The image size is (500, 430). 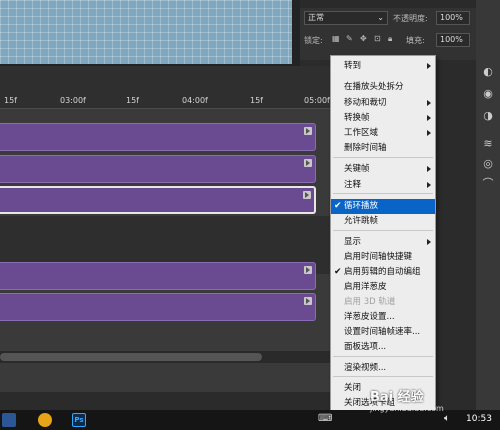 What do you see at coordinates (158, 200) in the screenshot?
I see `video-clip-selected` at bounding box center [158, 200].